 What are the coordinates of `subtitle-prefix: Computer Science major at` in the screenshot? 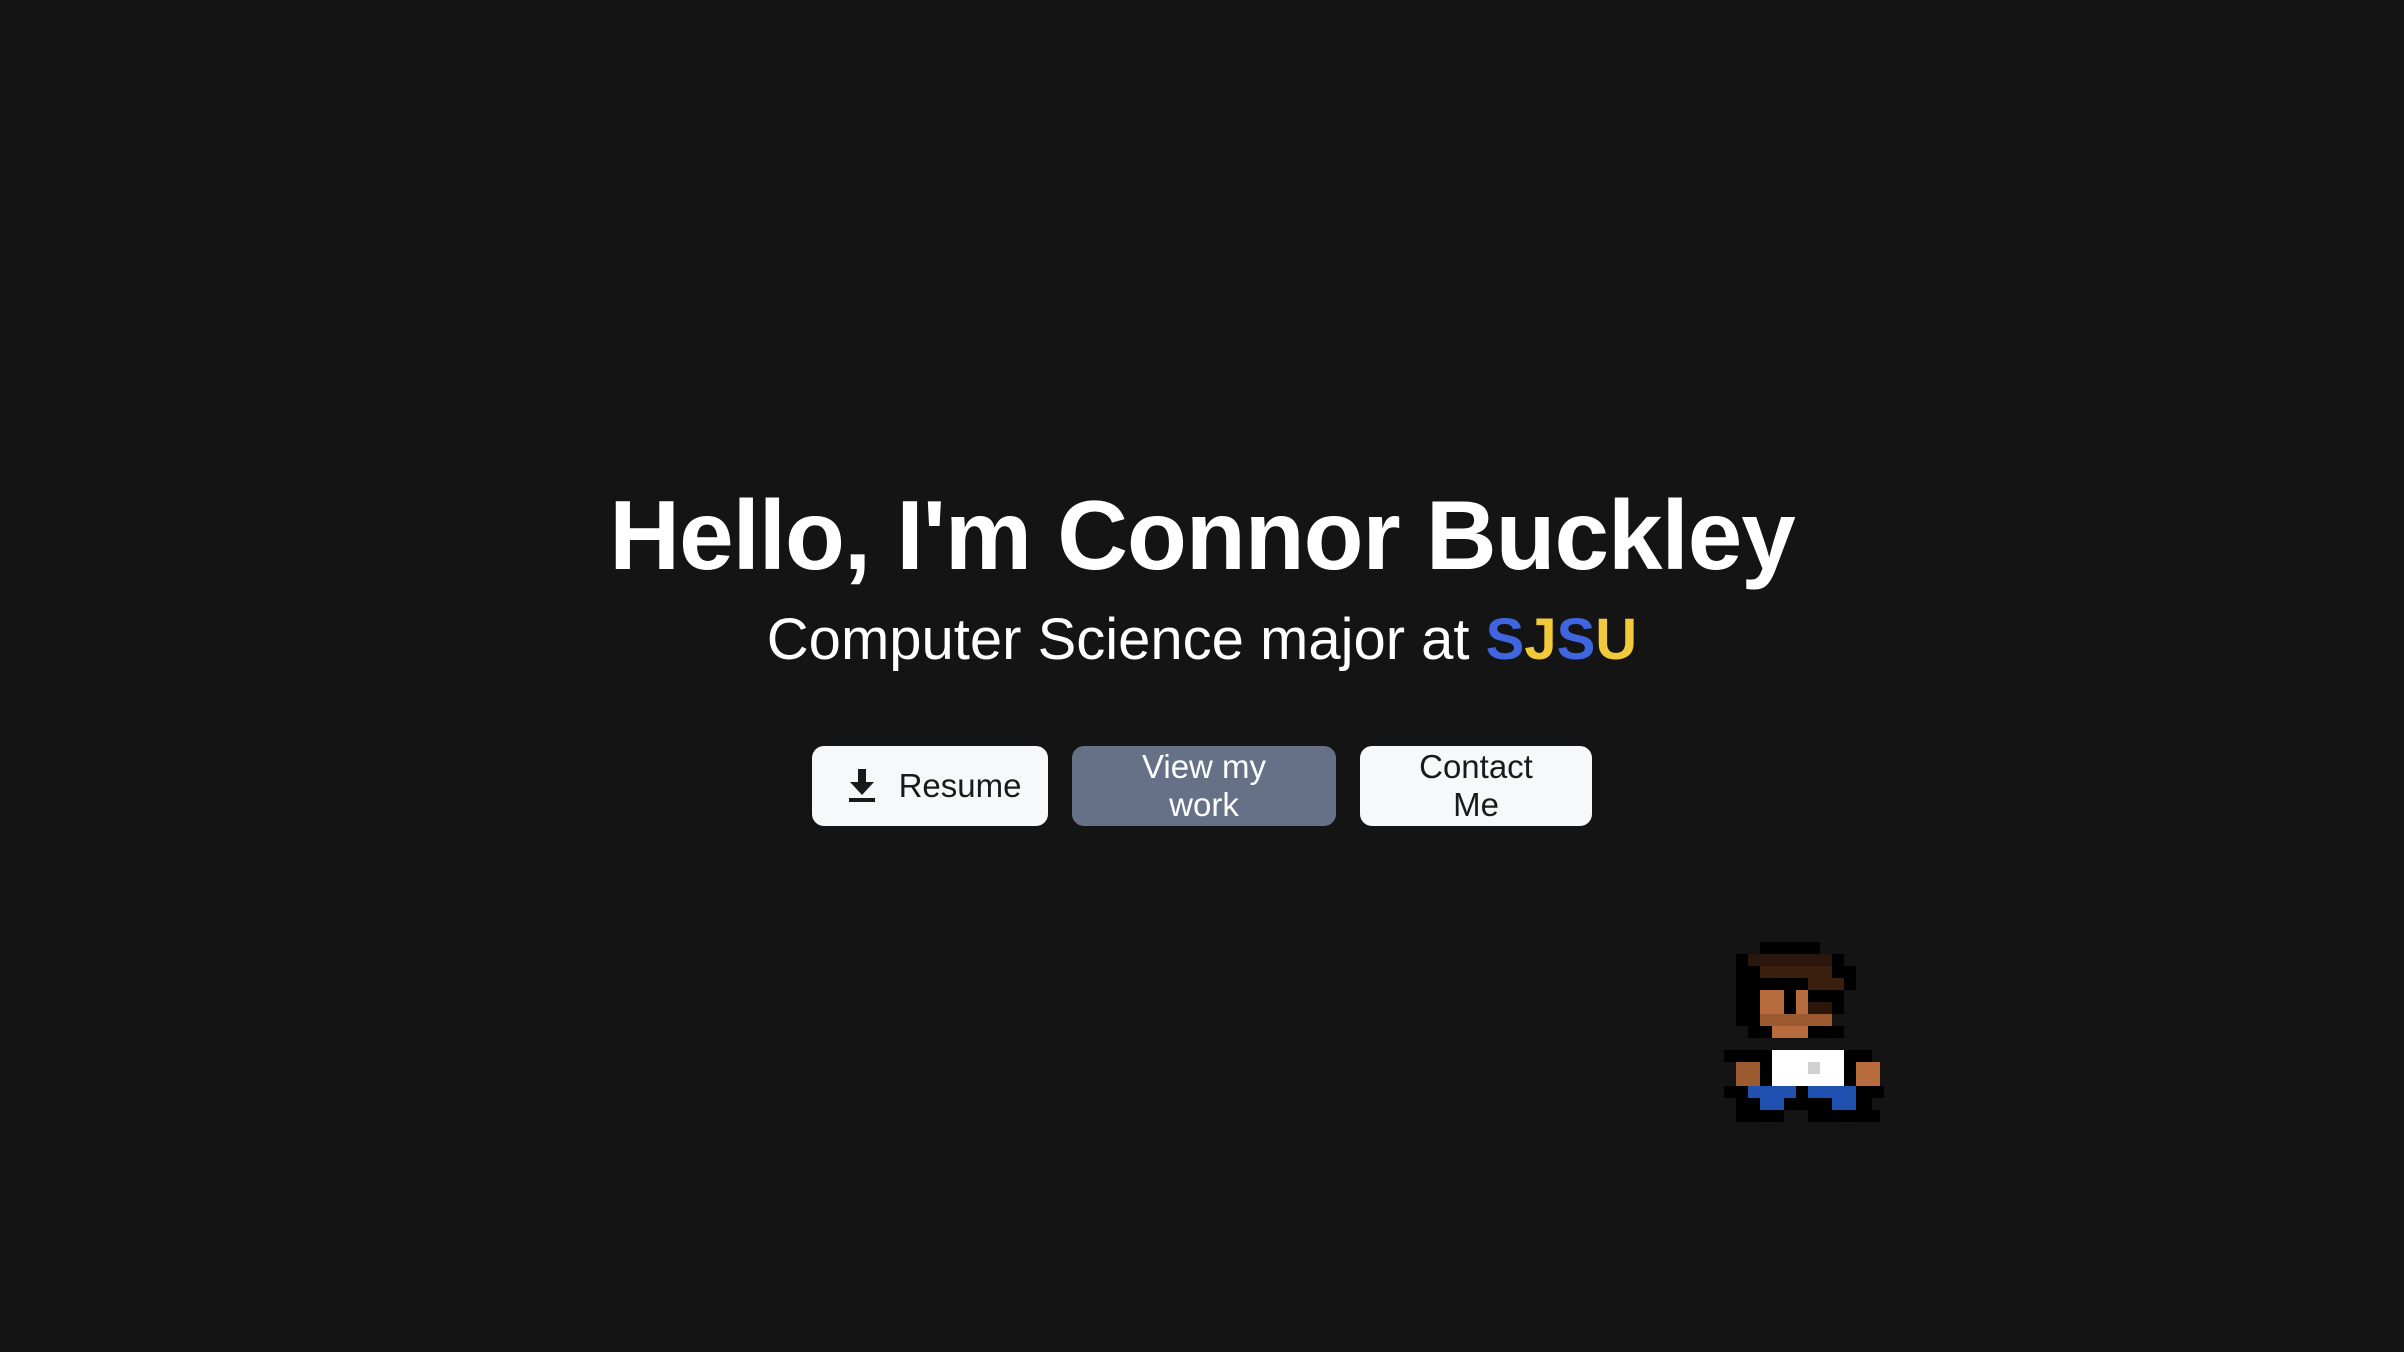 It's located at (1126, 639).